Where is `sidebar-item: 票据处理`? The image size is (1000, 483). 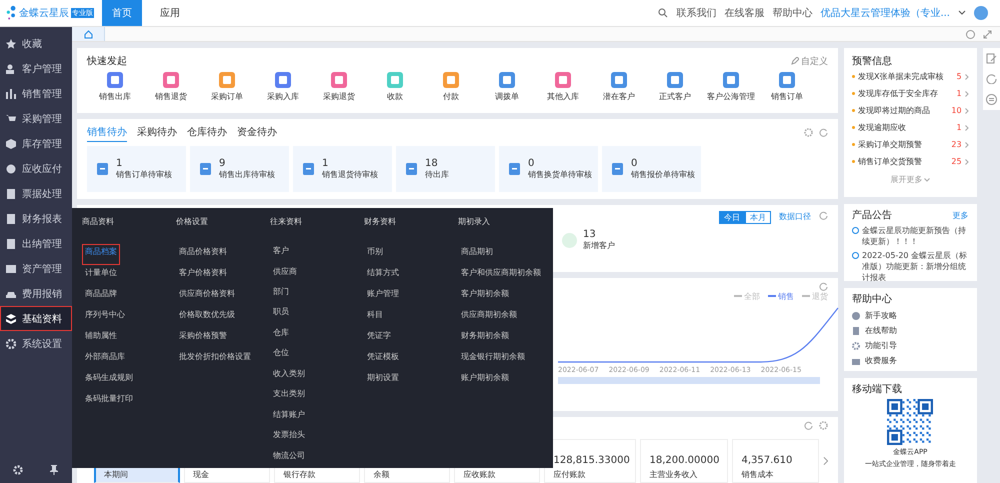
sidebar-item: 票据处理 is located at coordinates (36, 193).